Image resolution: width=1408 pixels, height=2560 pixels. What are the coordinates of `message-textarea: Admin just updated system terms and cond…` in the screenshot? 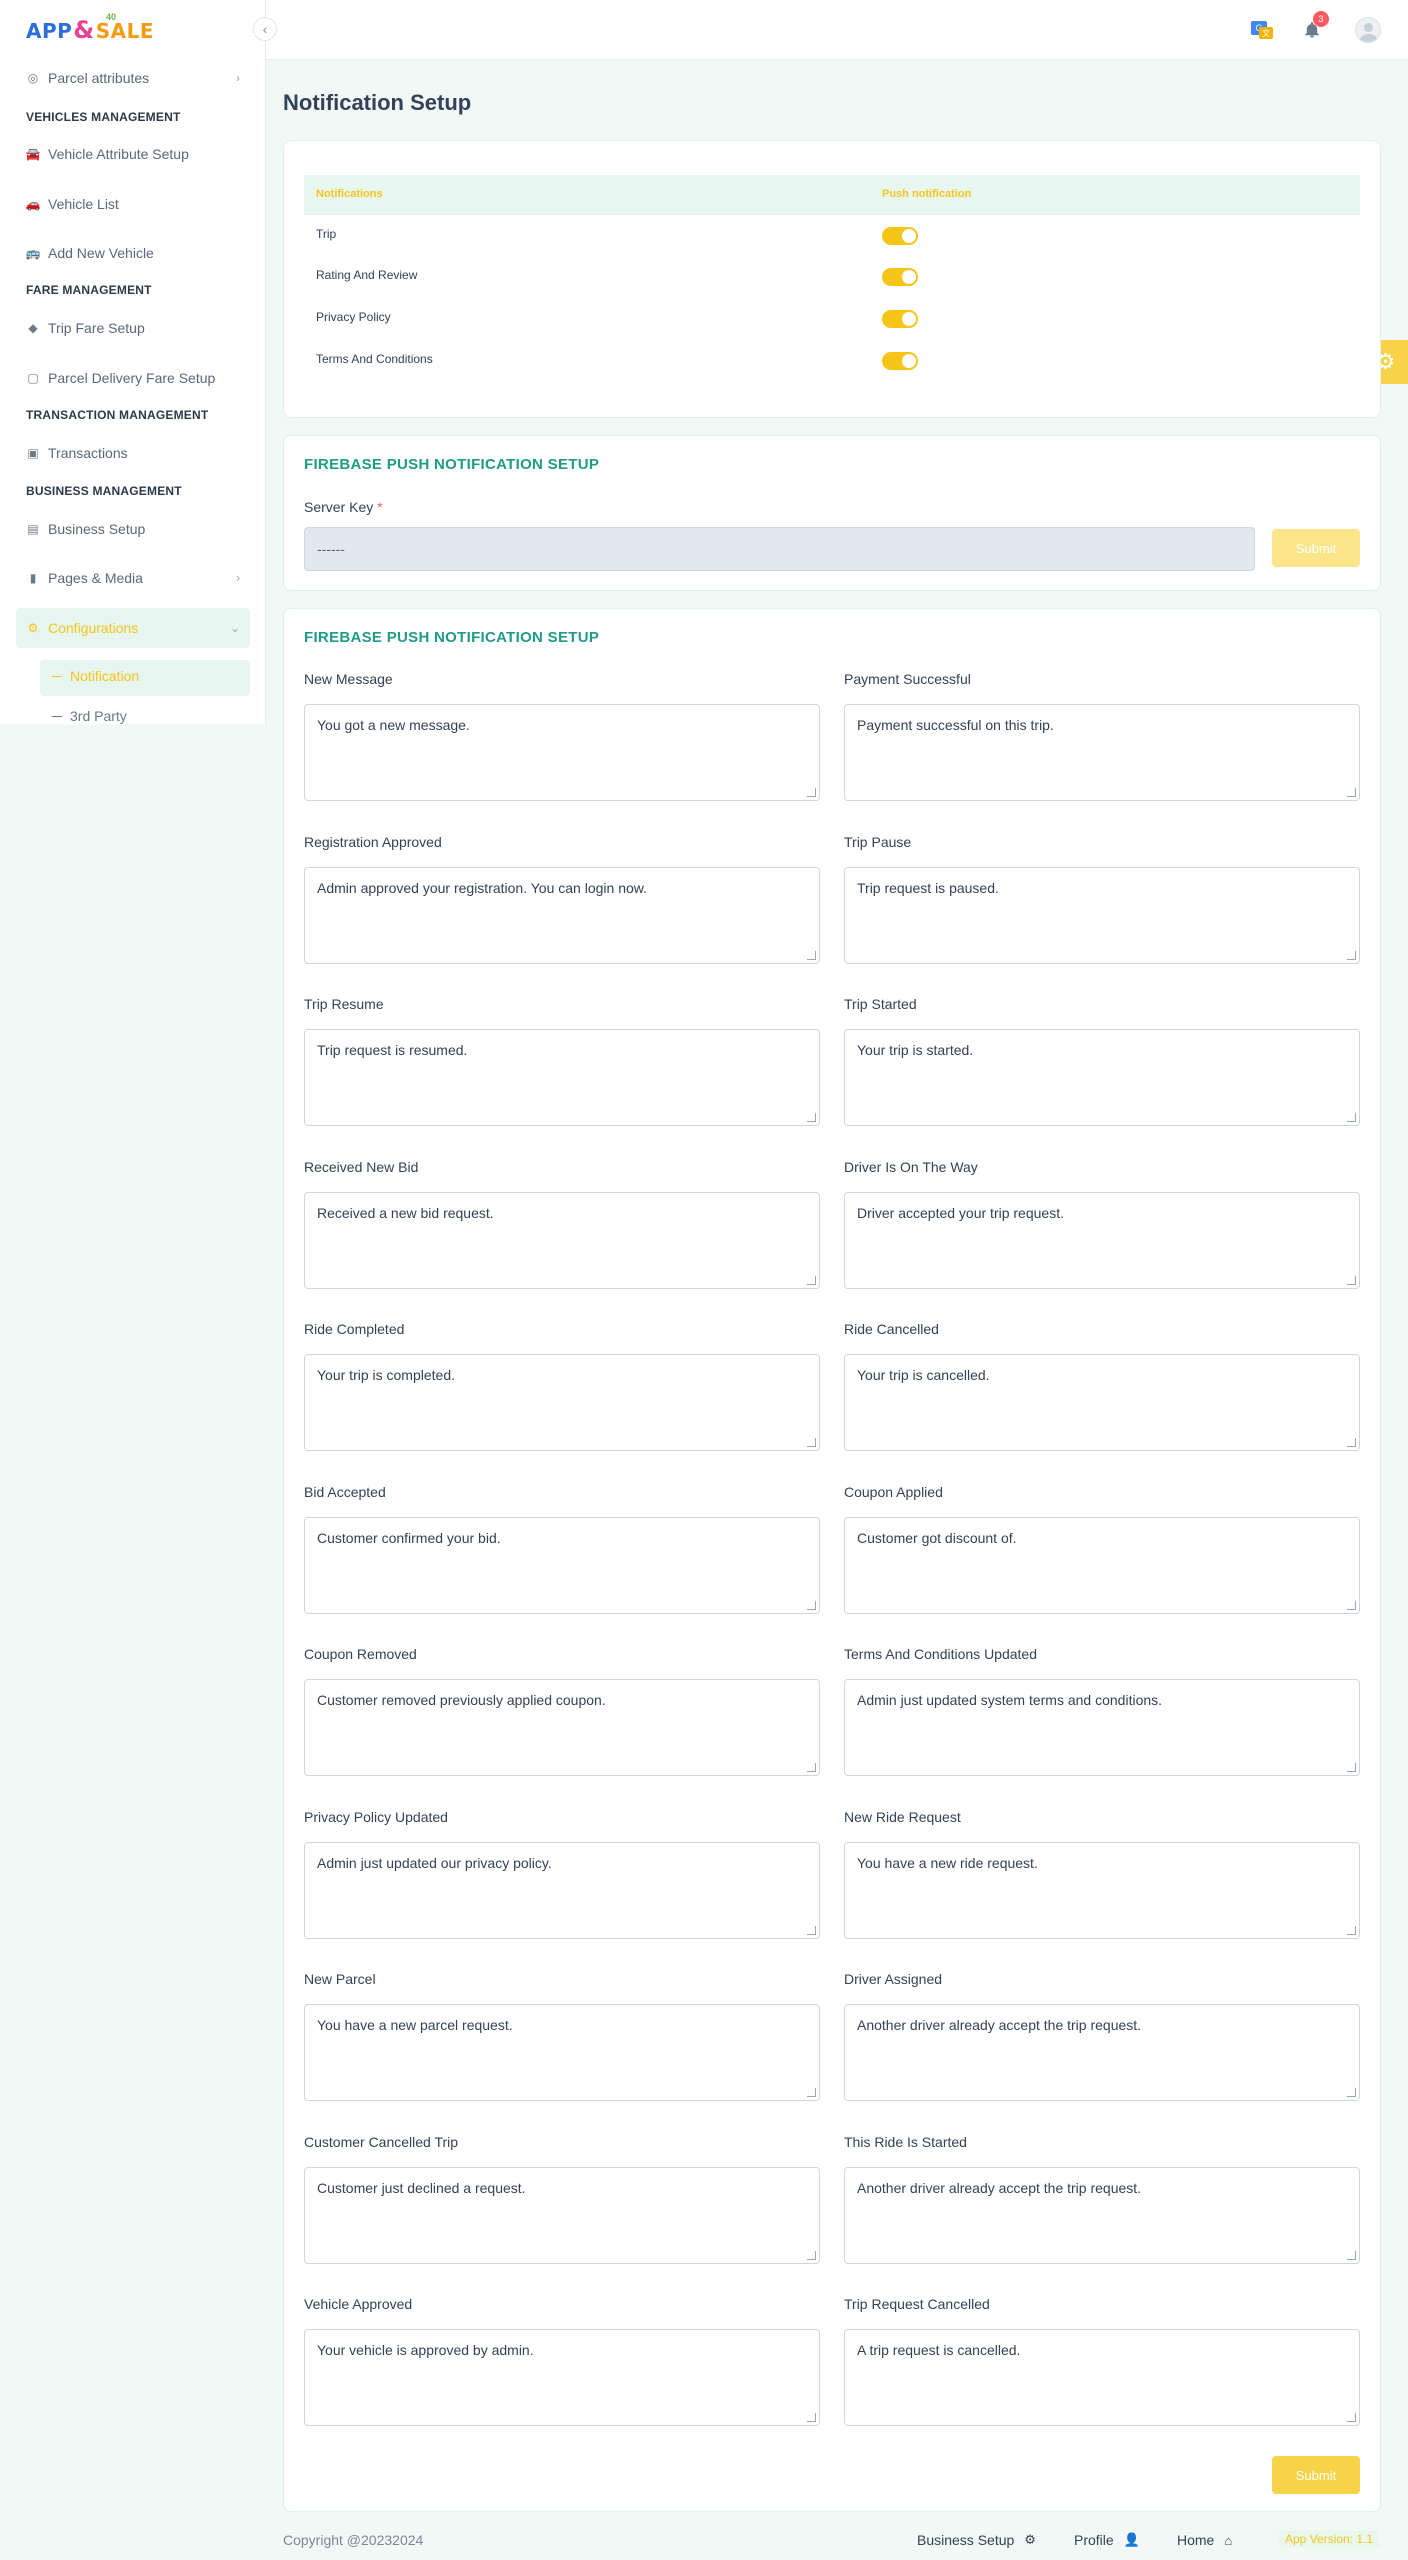 It's located at (1102, 1727).